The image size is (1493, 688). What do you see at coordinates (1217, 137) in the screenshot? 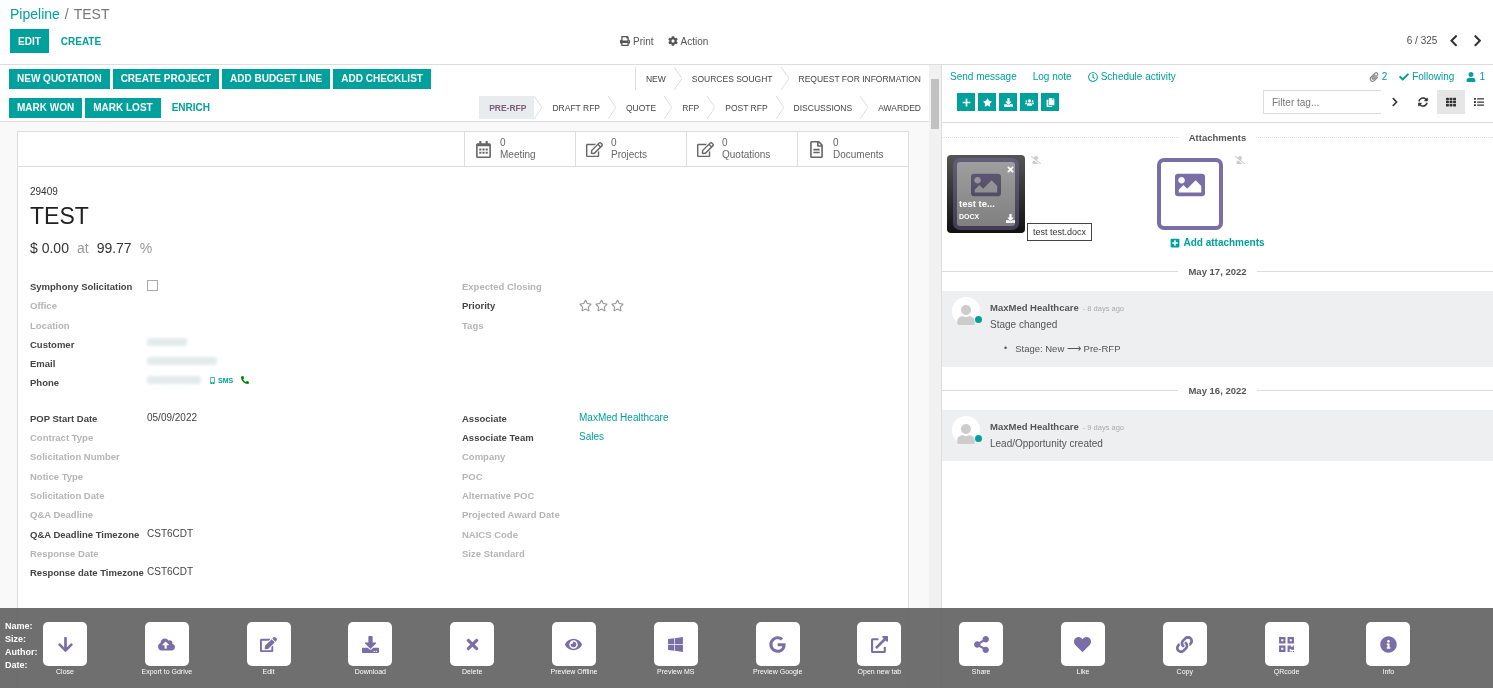
I see `section-title: Attachments` at bounding box center [1217, 137].